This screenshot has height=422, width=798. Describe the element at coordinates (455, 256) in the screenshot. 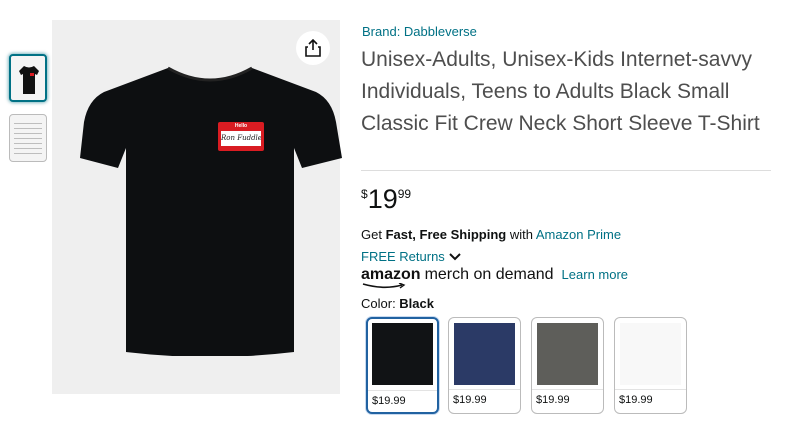

I see `chevron-down-icon` at that location.